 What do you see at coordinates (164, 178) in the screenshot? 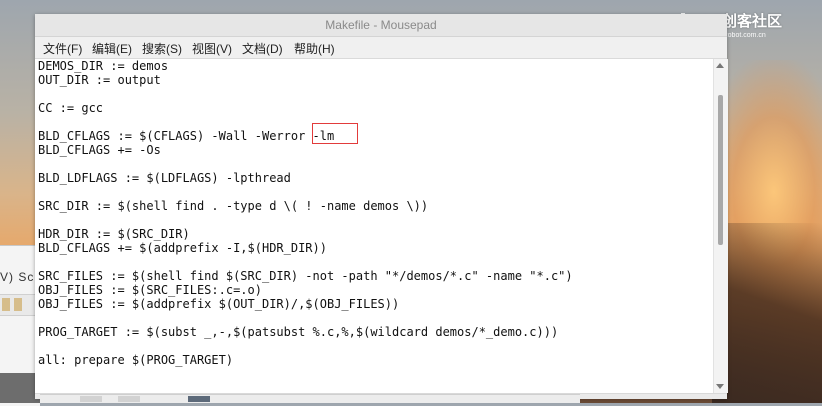
I see `code-line: BLD_LDFLAGS := $(LDFLAGS) -lpthread` at bounding box center [164, 178].